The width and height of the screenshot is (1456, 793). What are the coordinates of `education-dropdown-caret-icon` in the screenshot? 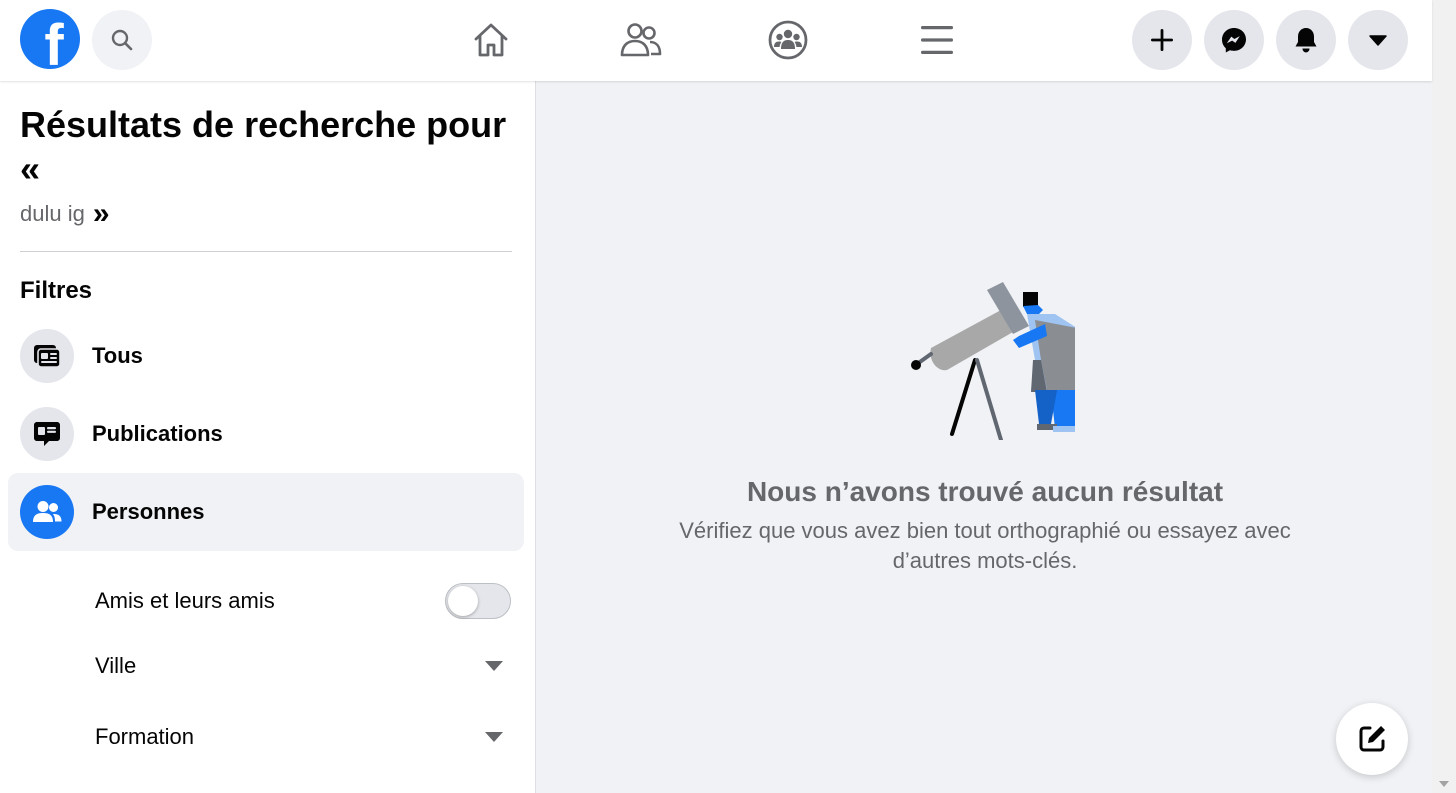 It's located at (494, 737).